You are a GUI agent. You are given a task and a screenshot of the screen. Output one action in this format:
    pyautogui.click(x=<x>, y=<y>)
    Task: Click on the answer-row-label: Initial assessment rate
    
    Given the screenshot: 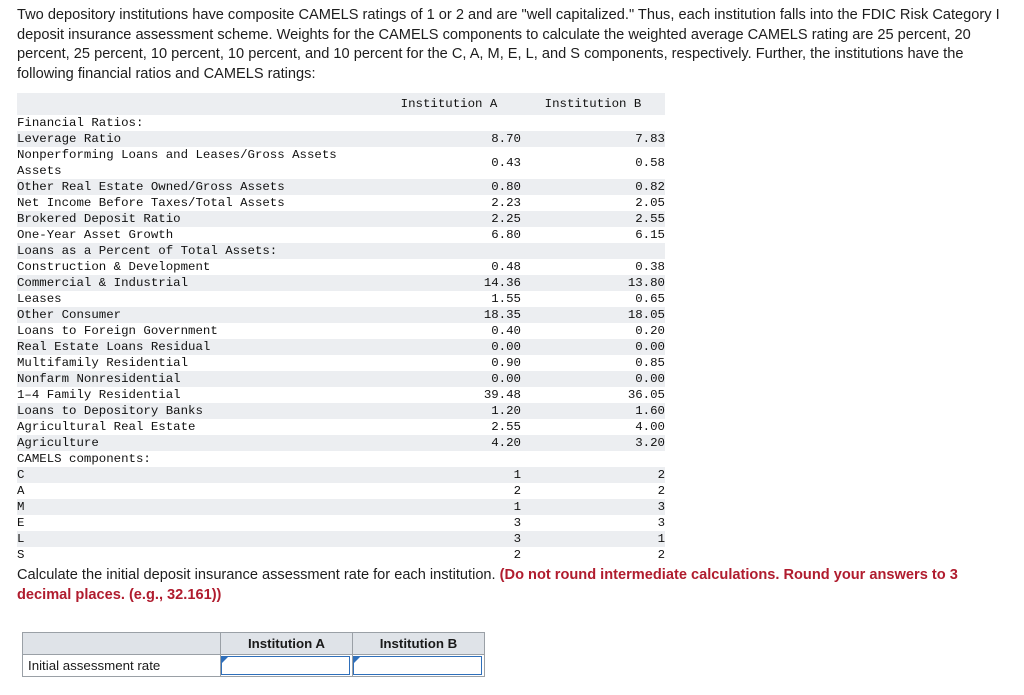 What is the action you would take?
    pyautogui.click(x=121, y=665)
    